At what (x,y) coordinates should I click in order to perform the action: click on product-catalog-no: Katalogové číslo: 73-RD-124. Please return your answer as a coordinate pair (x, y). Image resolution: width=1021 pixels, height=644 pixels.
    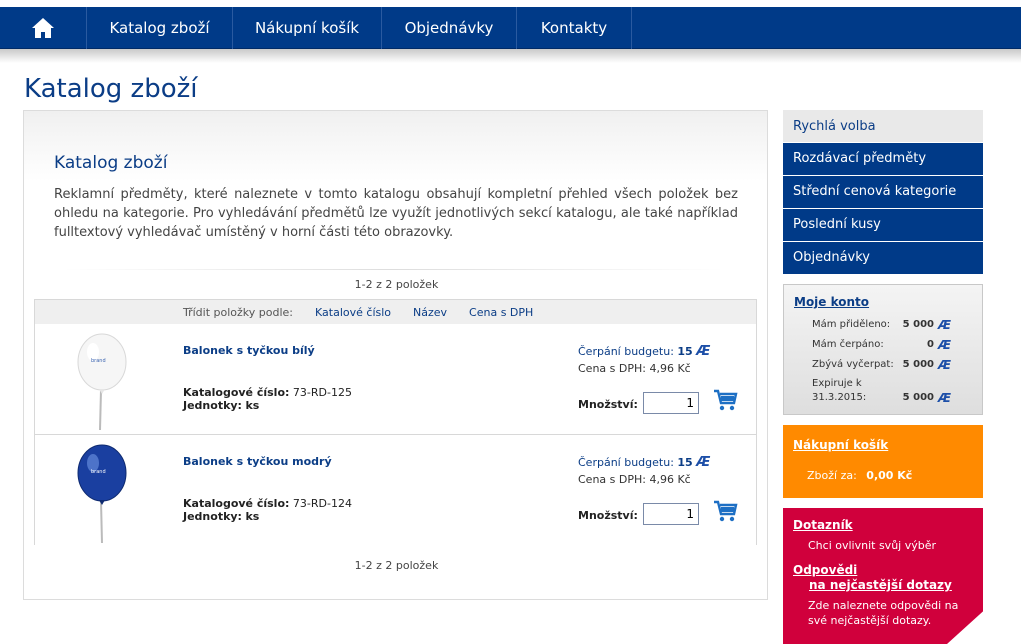
    Looking at the image, I should click on (267, 503).